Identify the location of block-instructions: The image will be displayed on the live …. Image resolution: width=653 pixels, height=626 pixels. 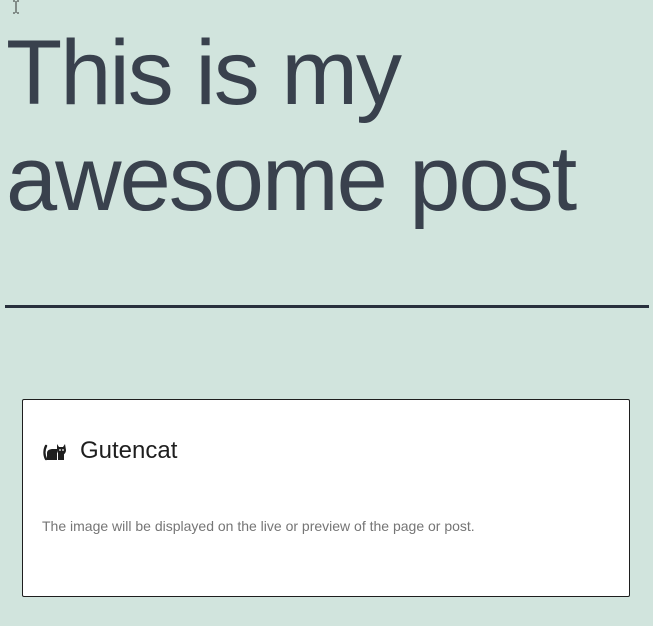
(258, 526).